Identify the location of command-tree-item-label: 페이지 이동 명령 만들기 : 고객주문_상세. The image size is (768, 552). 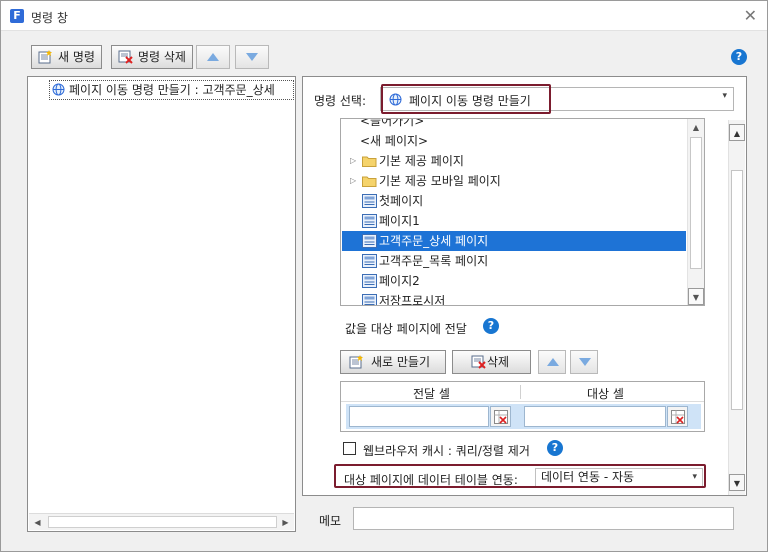
(172, 90).